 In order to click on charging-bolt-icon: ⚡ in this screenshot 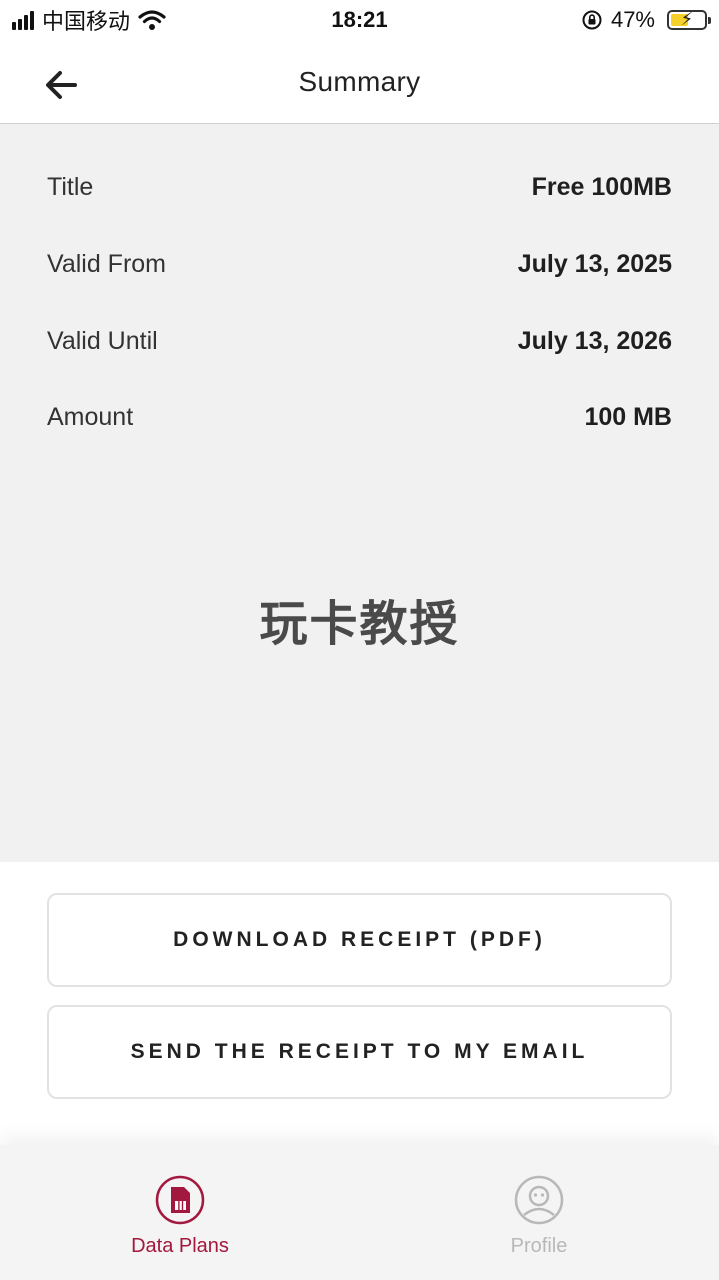, I will do `click(687, 19)`.